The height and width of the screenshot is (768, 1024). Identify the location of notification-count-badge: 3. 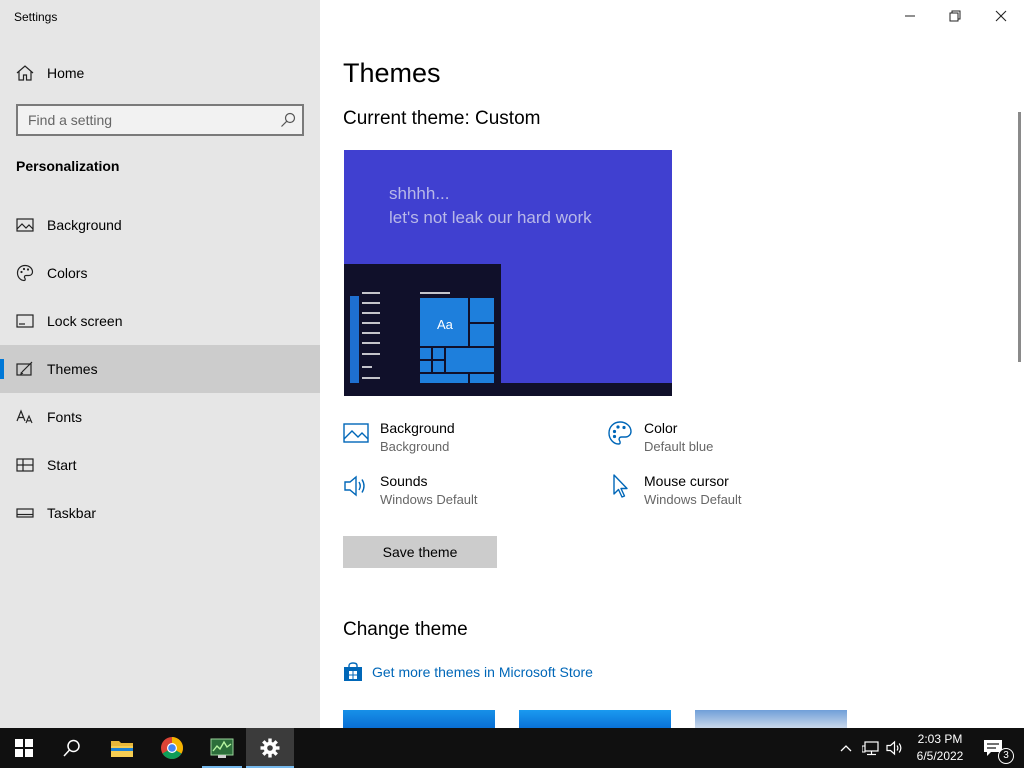
(1006, 756).